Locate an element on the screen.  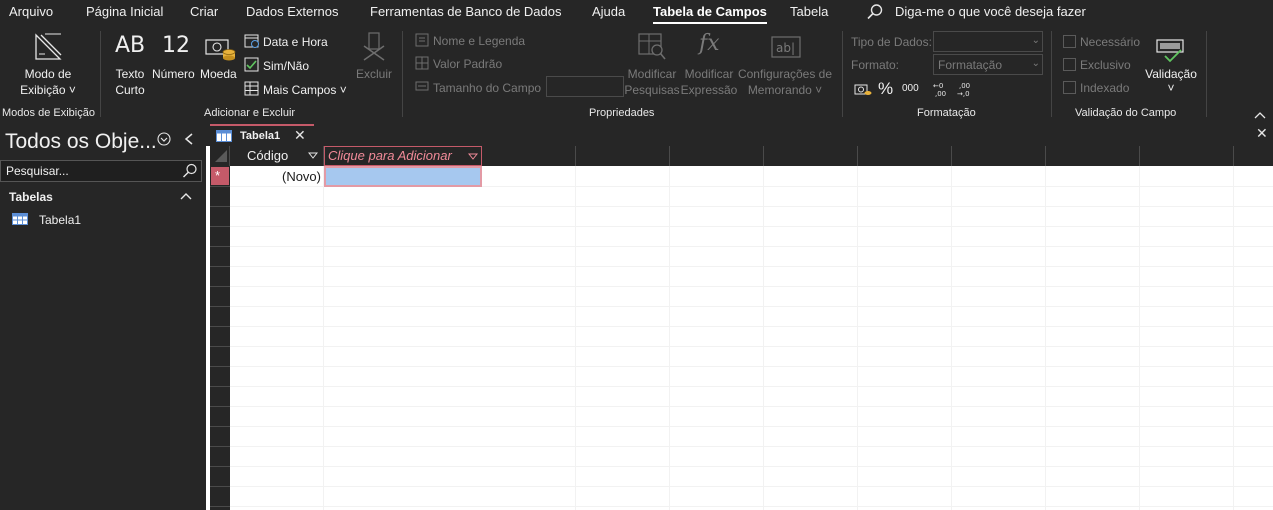
nome-legenda-label: Nome e Legenda is located at coordinates (479, 41).